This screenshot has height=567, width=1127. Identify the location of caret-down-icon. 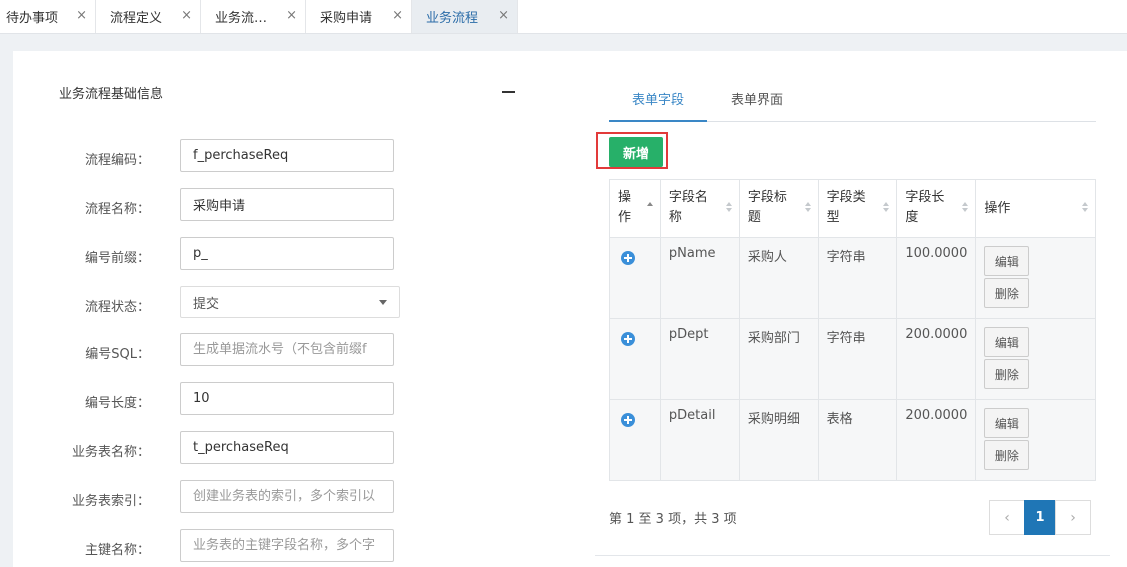
(383, 302).